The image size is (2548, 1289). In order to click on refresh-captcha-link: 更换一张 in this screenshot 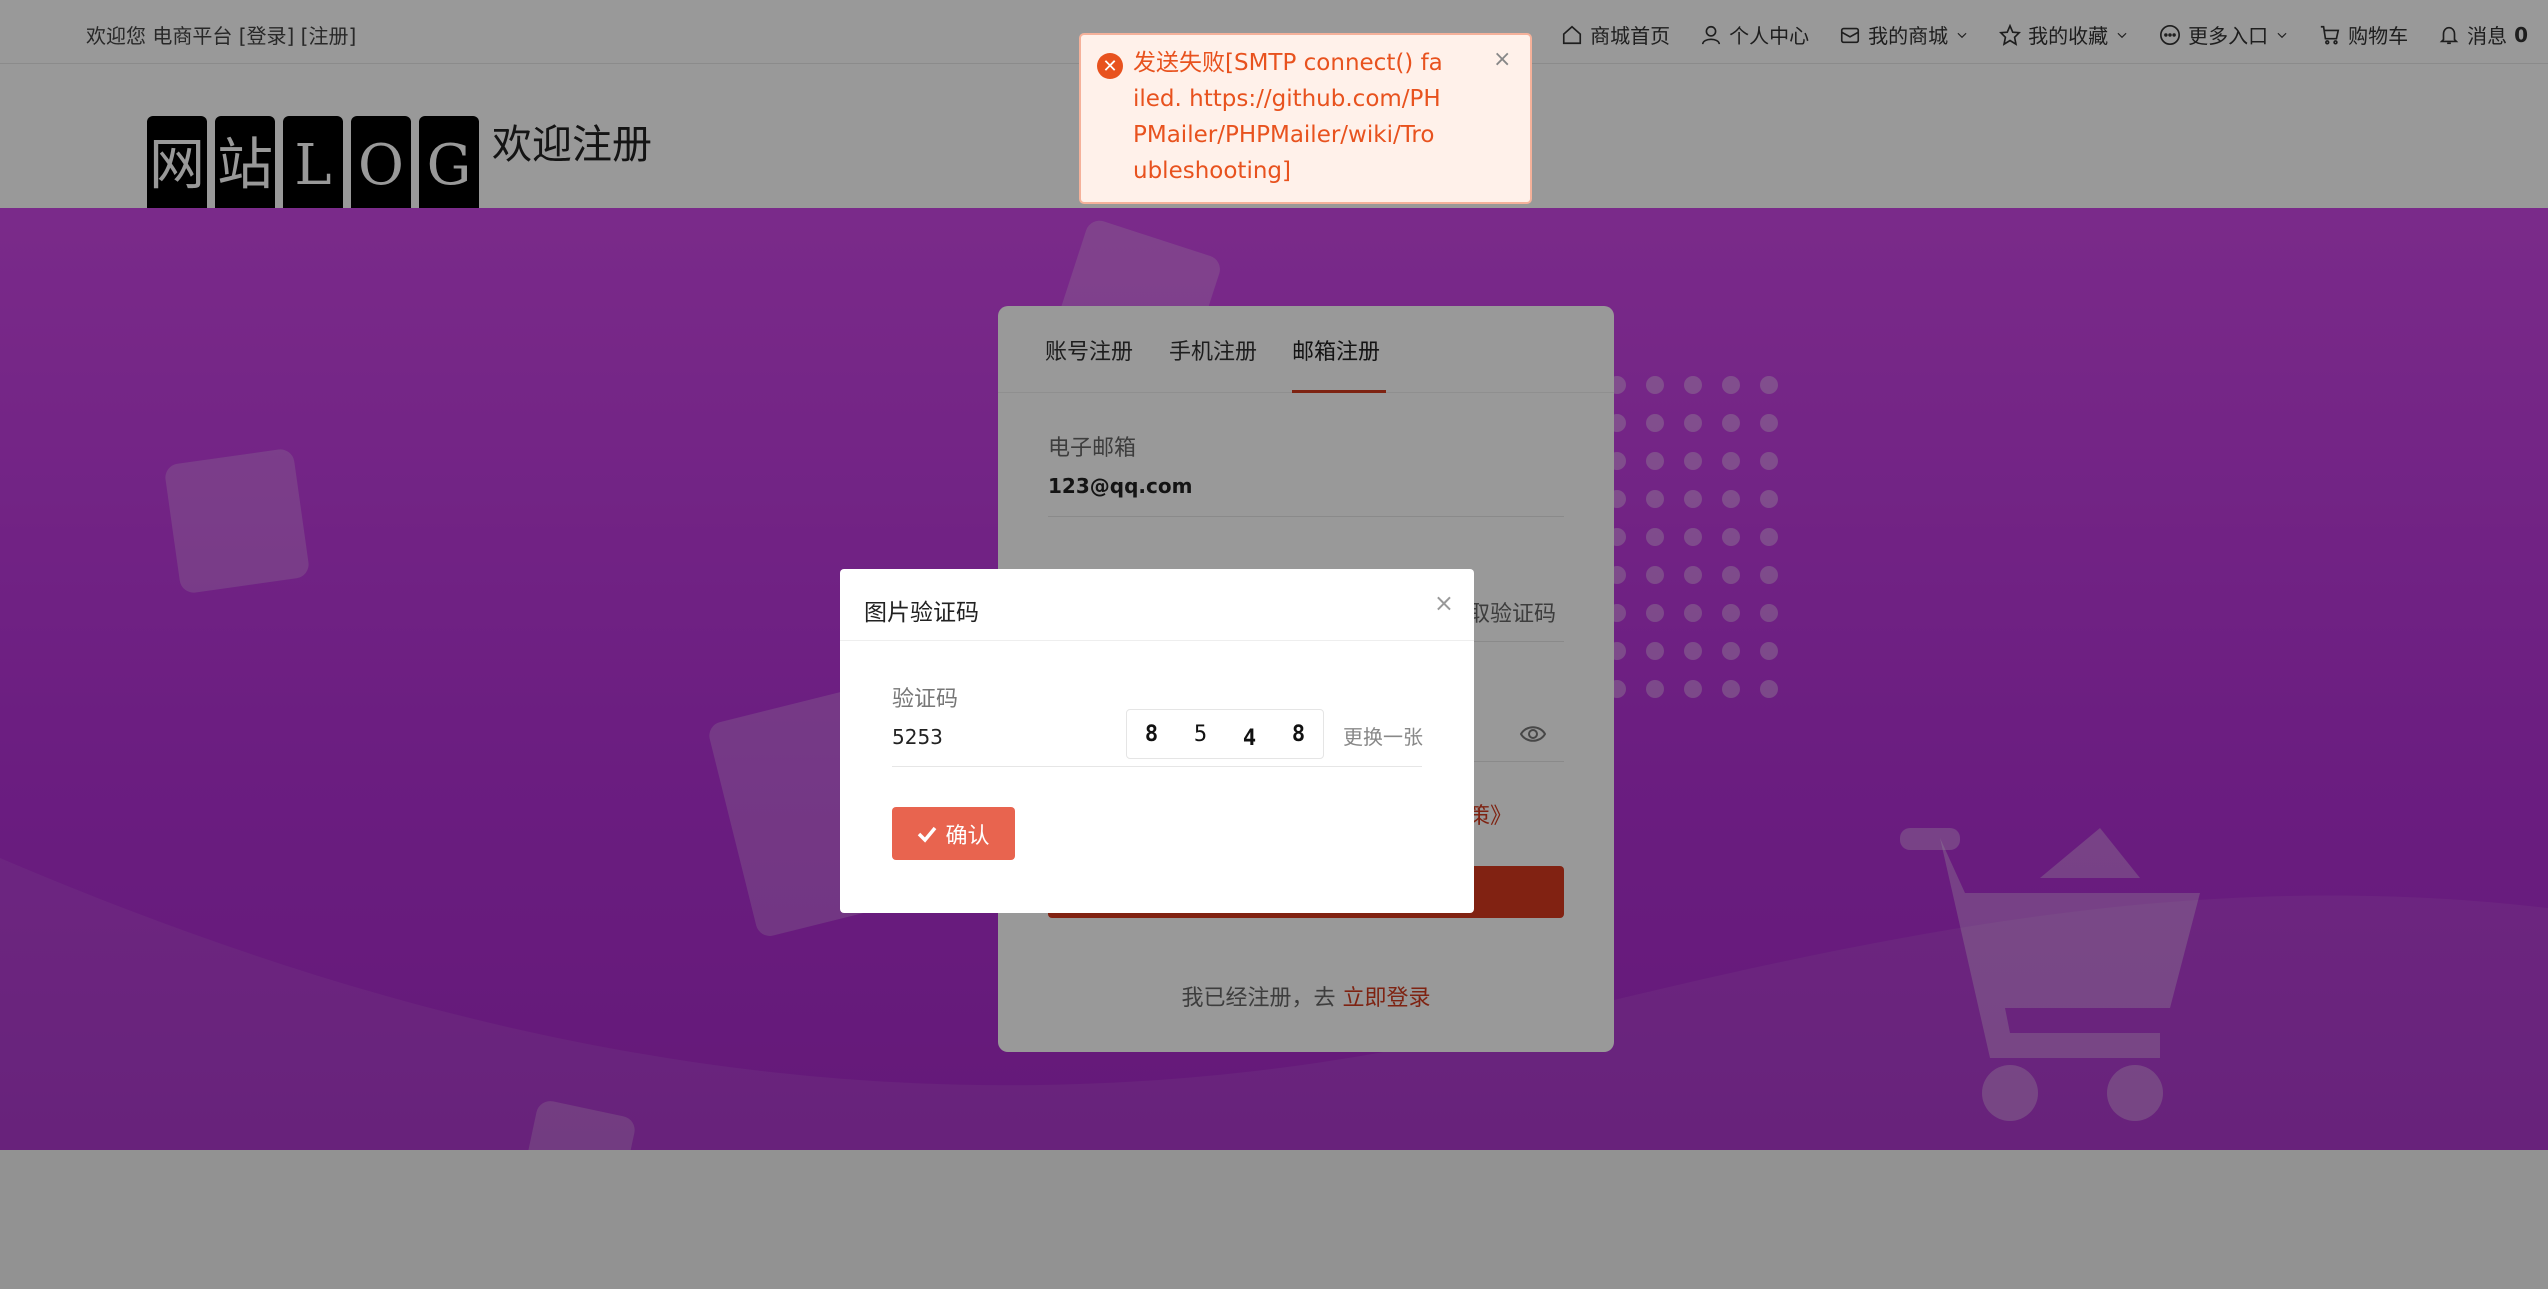, I will do `click(1383, 735)`.